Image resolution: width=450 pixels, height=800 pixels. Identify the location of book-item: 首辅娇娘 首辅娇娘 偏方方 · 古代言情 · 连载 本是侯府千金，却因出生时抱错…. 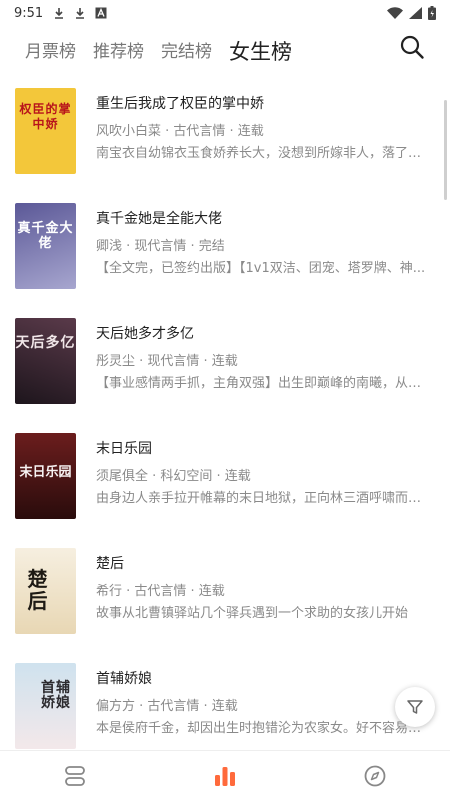
(220, 696).